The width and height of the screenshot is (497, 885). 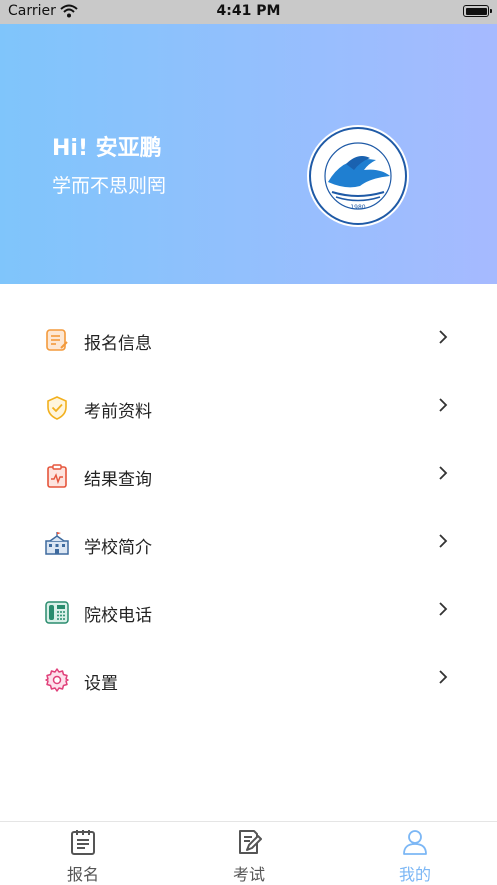 What do you see at coordinates (57, 476) in the screenshot?
I see `clipboard-icon` at bounding box center [57, 476].